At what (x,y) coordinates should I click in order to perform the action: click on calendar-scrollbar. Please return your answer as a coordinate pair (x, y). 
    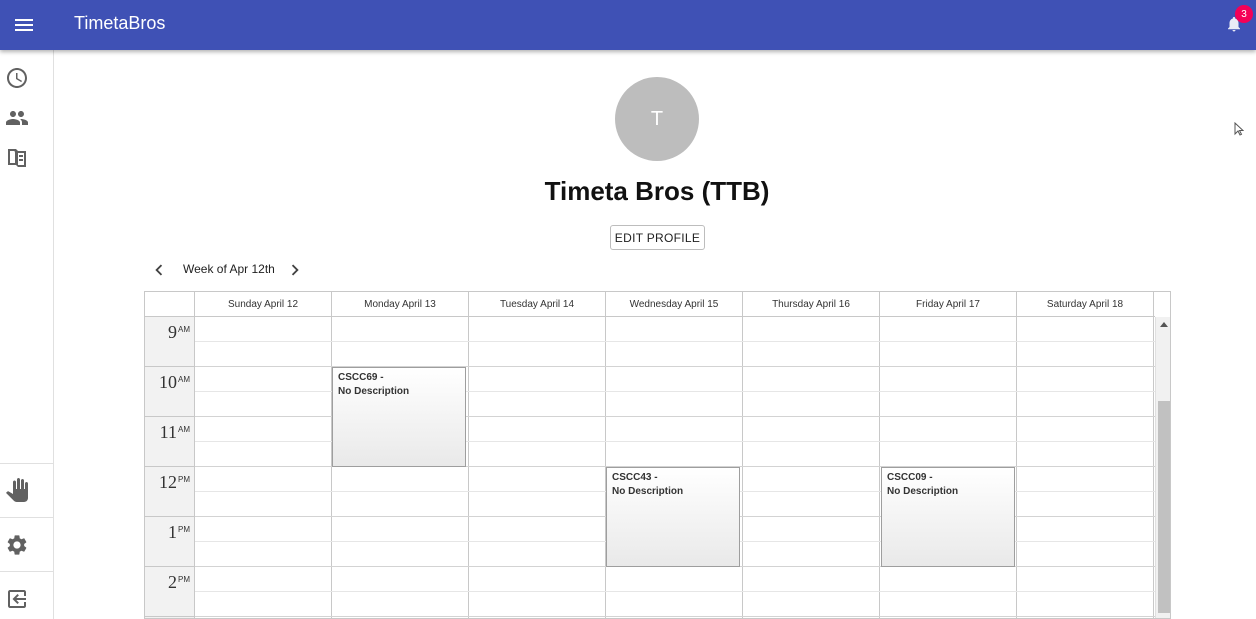
    Looking at the image, I should click on (1162, 467).